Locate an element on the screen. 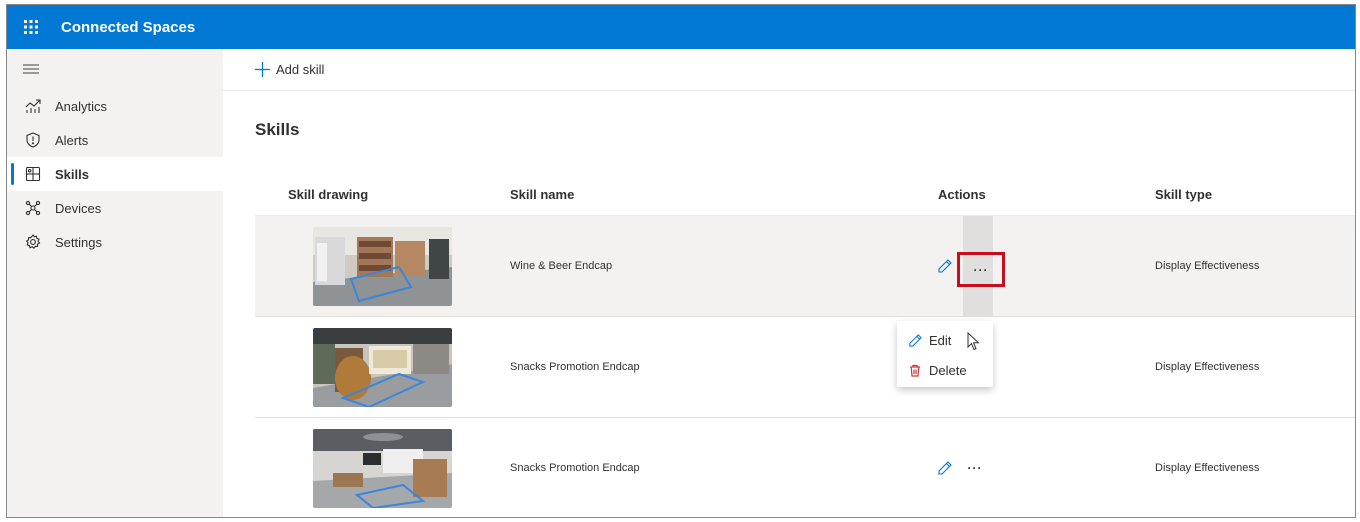 The width and height of the screenshot is (1360, 522). app-title: Connected Spaces is located at coordinates (128, 27).